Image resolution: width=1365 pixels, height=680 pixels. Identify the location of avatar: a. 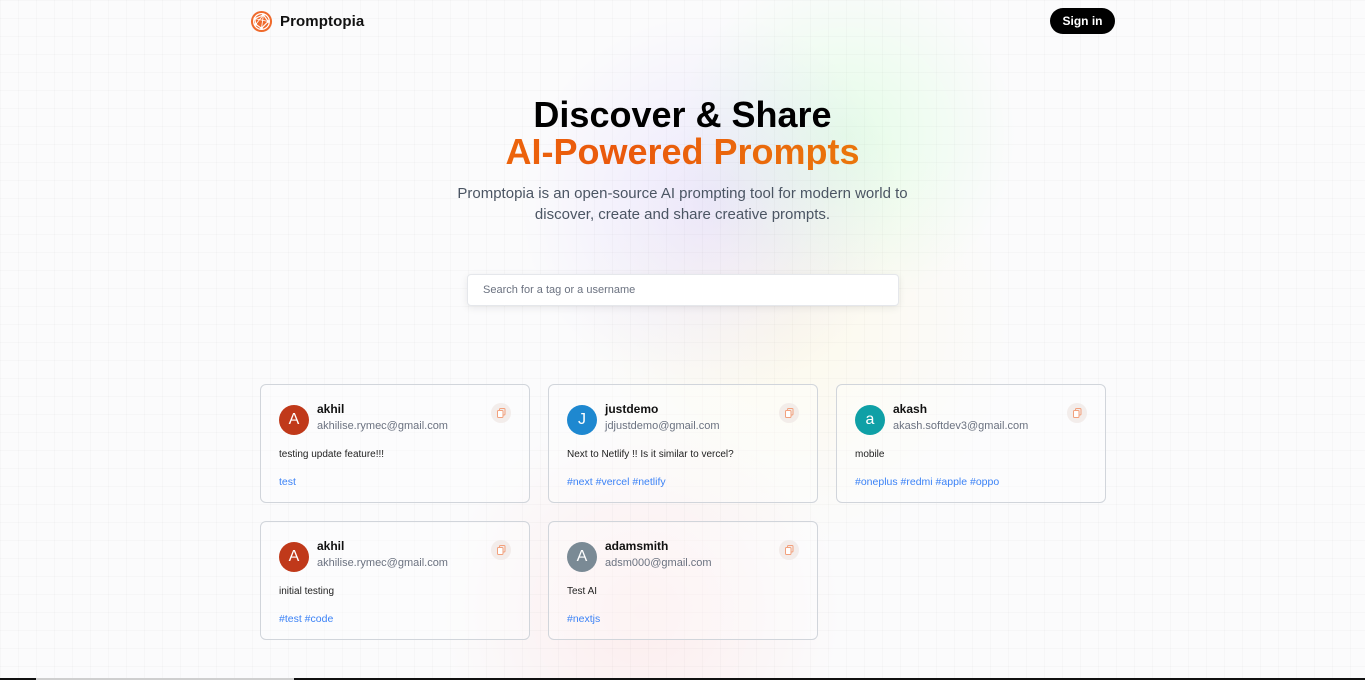
(870, 420).